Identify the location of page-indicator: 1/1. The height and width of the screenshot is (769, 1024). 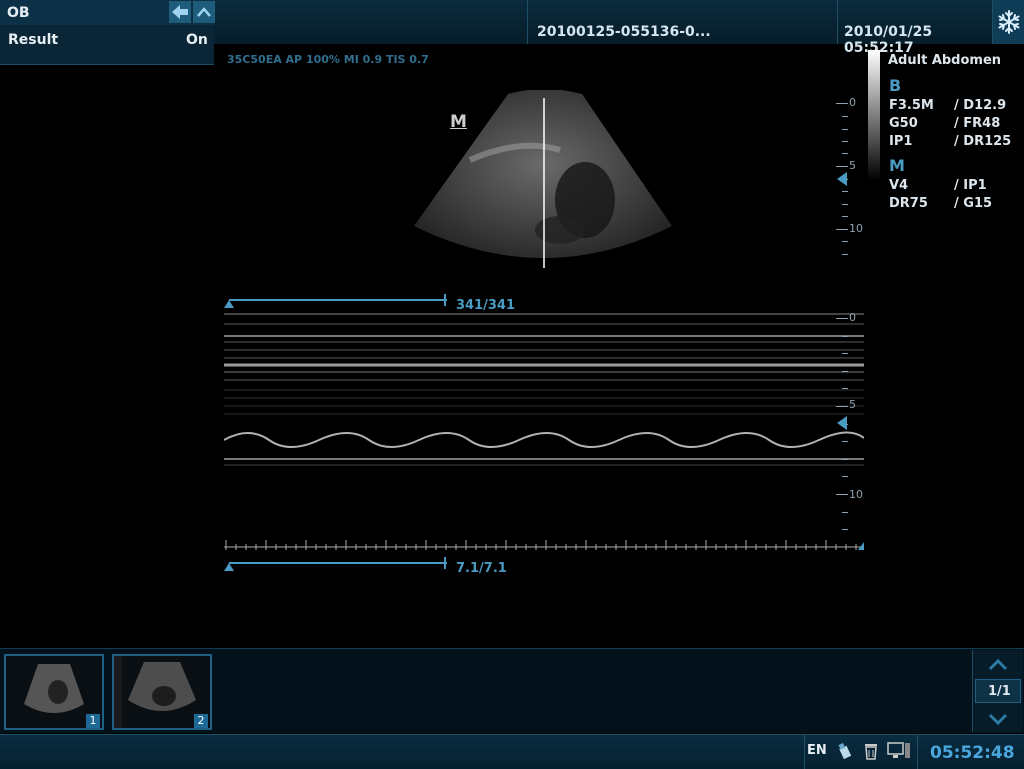
(998, 691).